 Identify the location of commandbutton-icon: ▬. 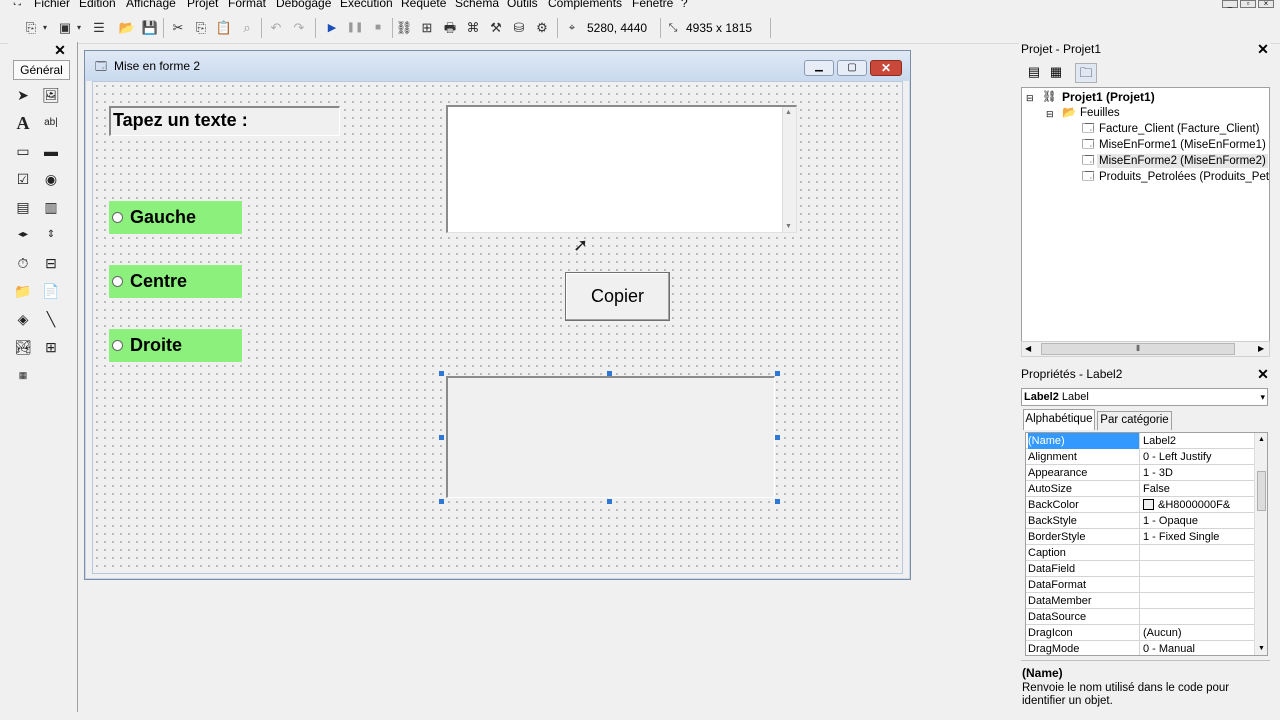
(51, 151).